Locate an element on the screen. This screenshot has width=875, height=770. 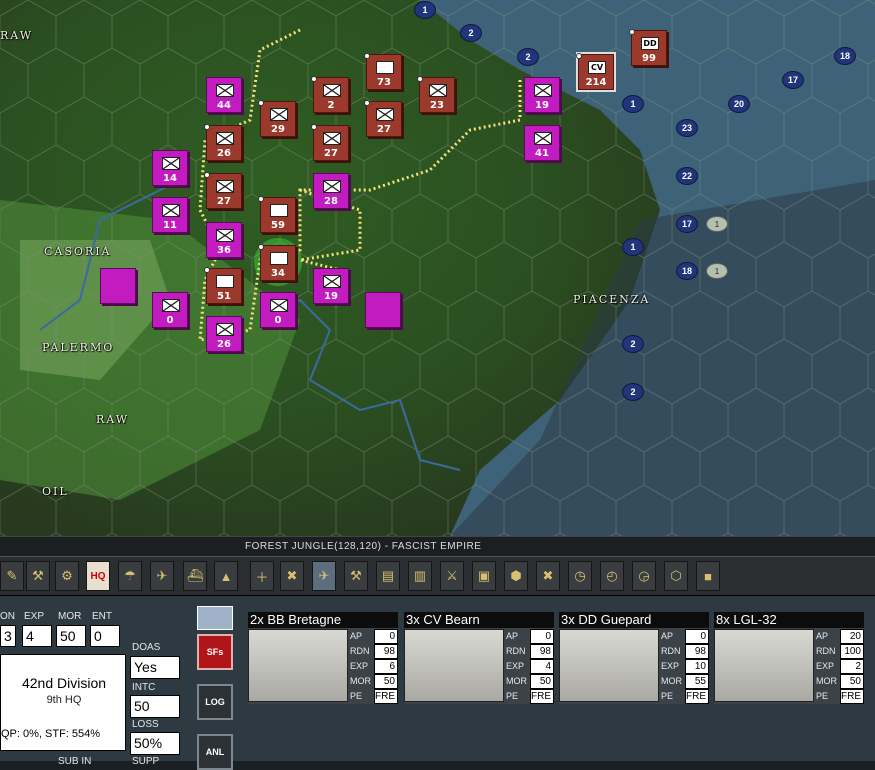
naval-marker: 22 is located at coordinates (687, 176).